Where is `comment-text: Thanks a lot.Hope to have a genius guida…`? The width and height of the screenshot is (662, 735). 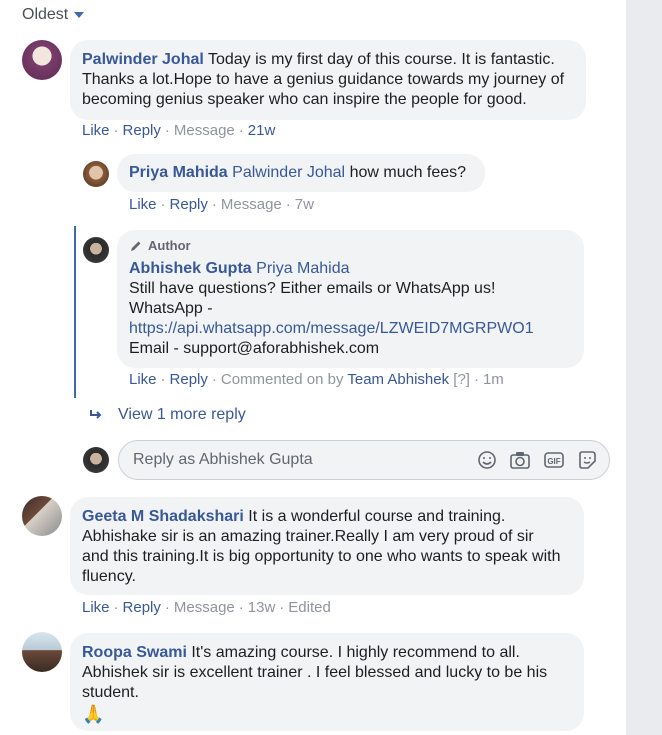
comment-text: Thanks a lot.Hope to have a genius guida… is located at coordinates (323, 79).